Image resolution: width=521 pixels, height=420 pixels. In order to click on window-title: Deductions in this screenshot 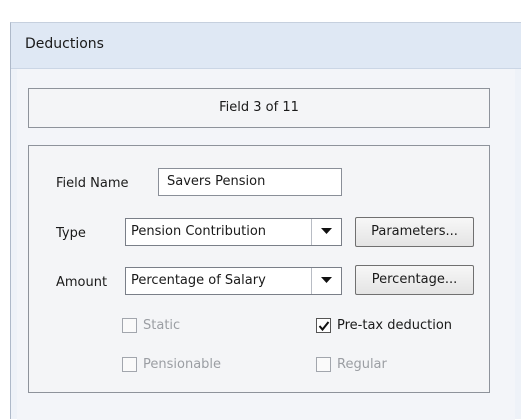, I will do `click(64, 44)`.